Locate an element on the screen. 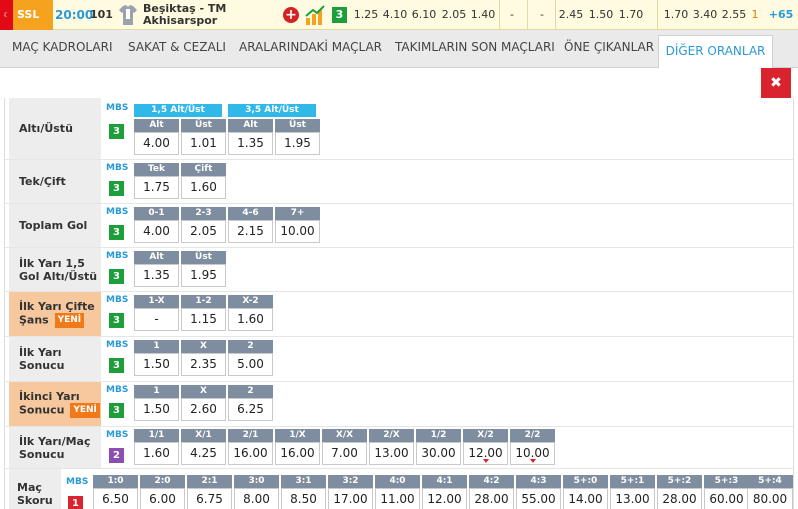 The width and height of the screenshot is (798, 509). odd-option: 2:1 6.75 is located at coordinates (209, 492).